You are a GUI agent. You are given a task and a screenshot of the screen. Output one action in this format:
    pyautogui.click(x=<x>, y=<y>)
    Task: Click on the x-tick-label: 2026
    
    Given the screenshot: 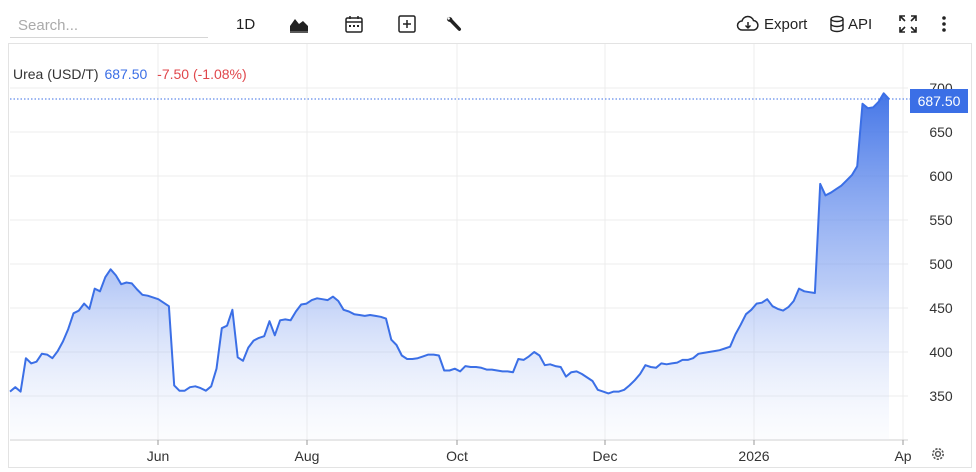 What is the action you would take?
    pyautogui.click(x=753, y=456)
    